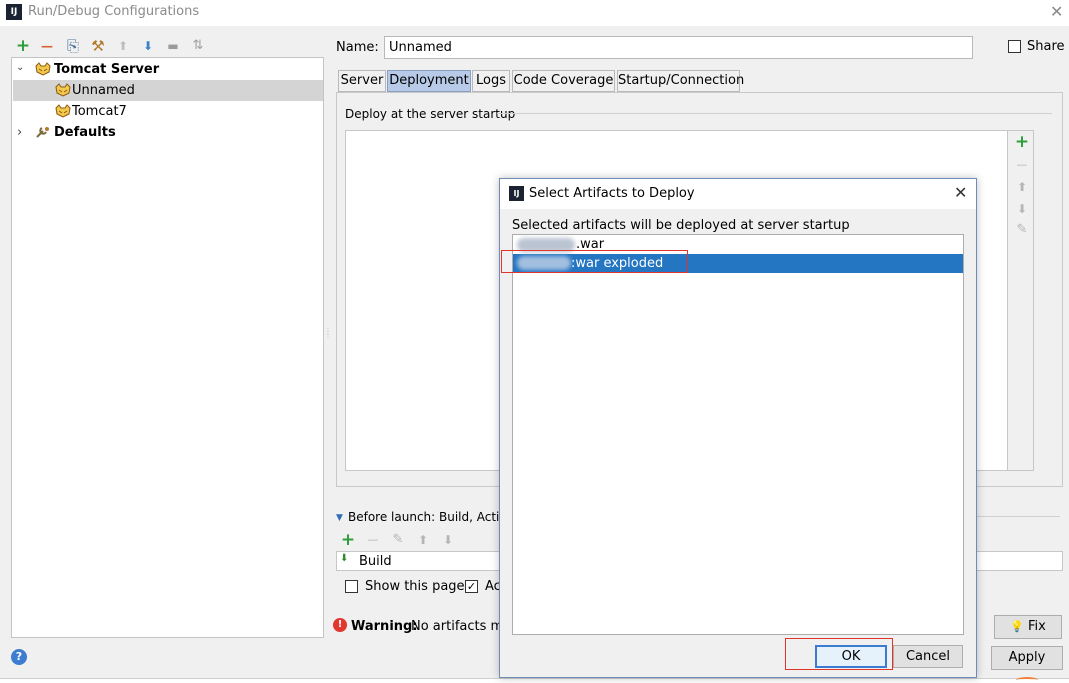 Image resolution: width=1069 pixels, height=683 pixels. I want to click on app-icon: IJ, so click(14, 12).